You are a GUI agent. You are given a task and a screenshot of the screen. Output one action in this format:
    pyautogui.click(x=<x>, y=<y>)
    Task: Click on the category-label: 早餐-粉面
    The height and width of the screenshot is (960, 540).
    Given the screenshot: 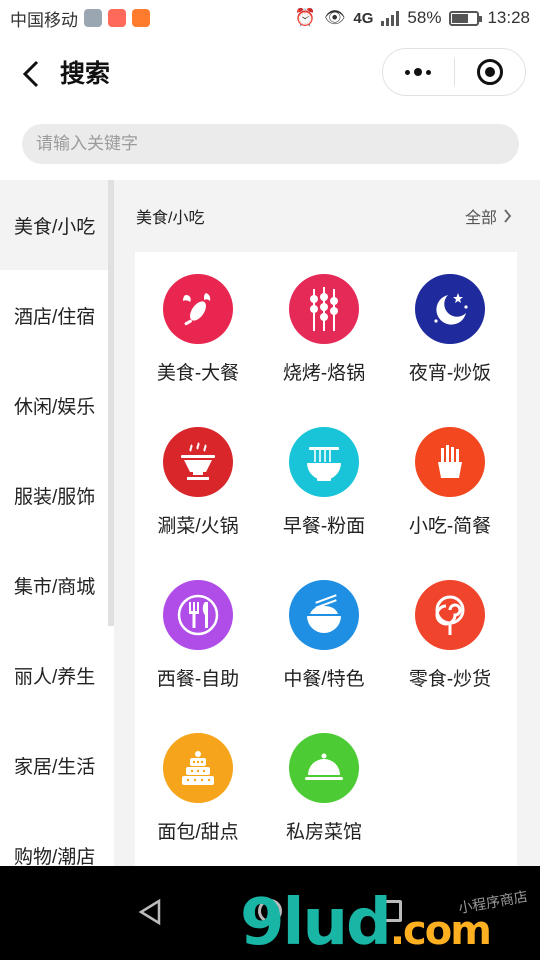 What is the action you would take?
    pyautogui.click(x=324, y=526)
    